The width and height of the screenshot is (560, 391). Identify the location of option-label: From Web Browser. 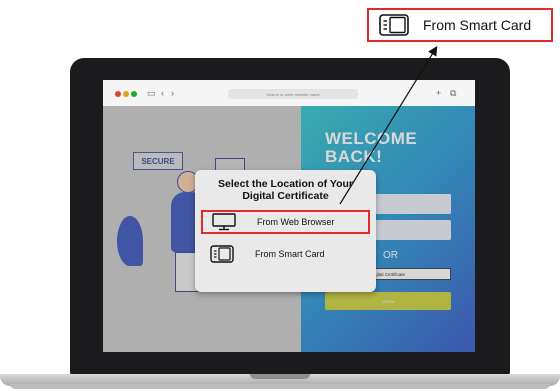
(296, 222).